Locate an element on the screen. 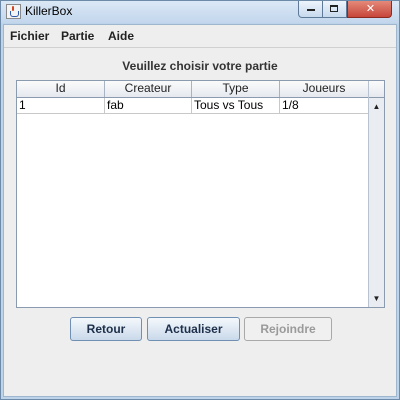 Image resolution: width=400 pixels, height=400 pixels. column-header-id: Id is located at coordinates (61, 89).